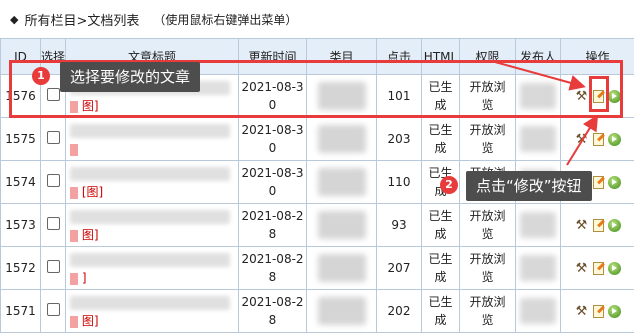  What do you see at coordinates (273, 57) in the screenshot?
I see `col-updated: 更新时间` at bounding box center [273, 57].